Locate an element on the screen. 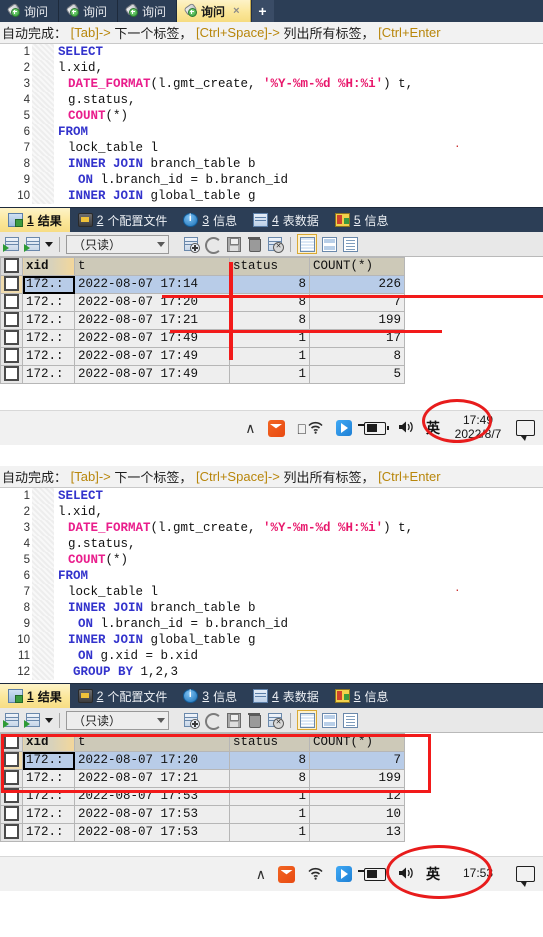 The width and height of the screenshot is (543, 937). result-tab-5: 5 信息 is located at coordinates (362, 220).